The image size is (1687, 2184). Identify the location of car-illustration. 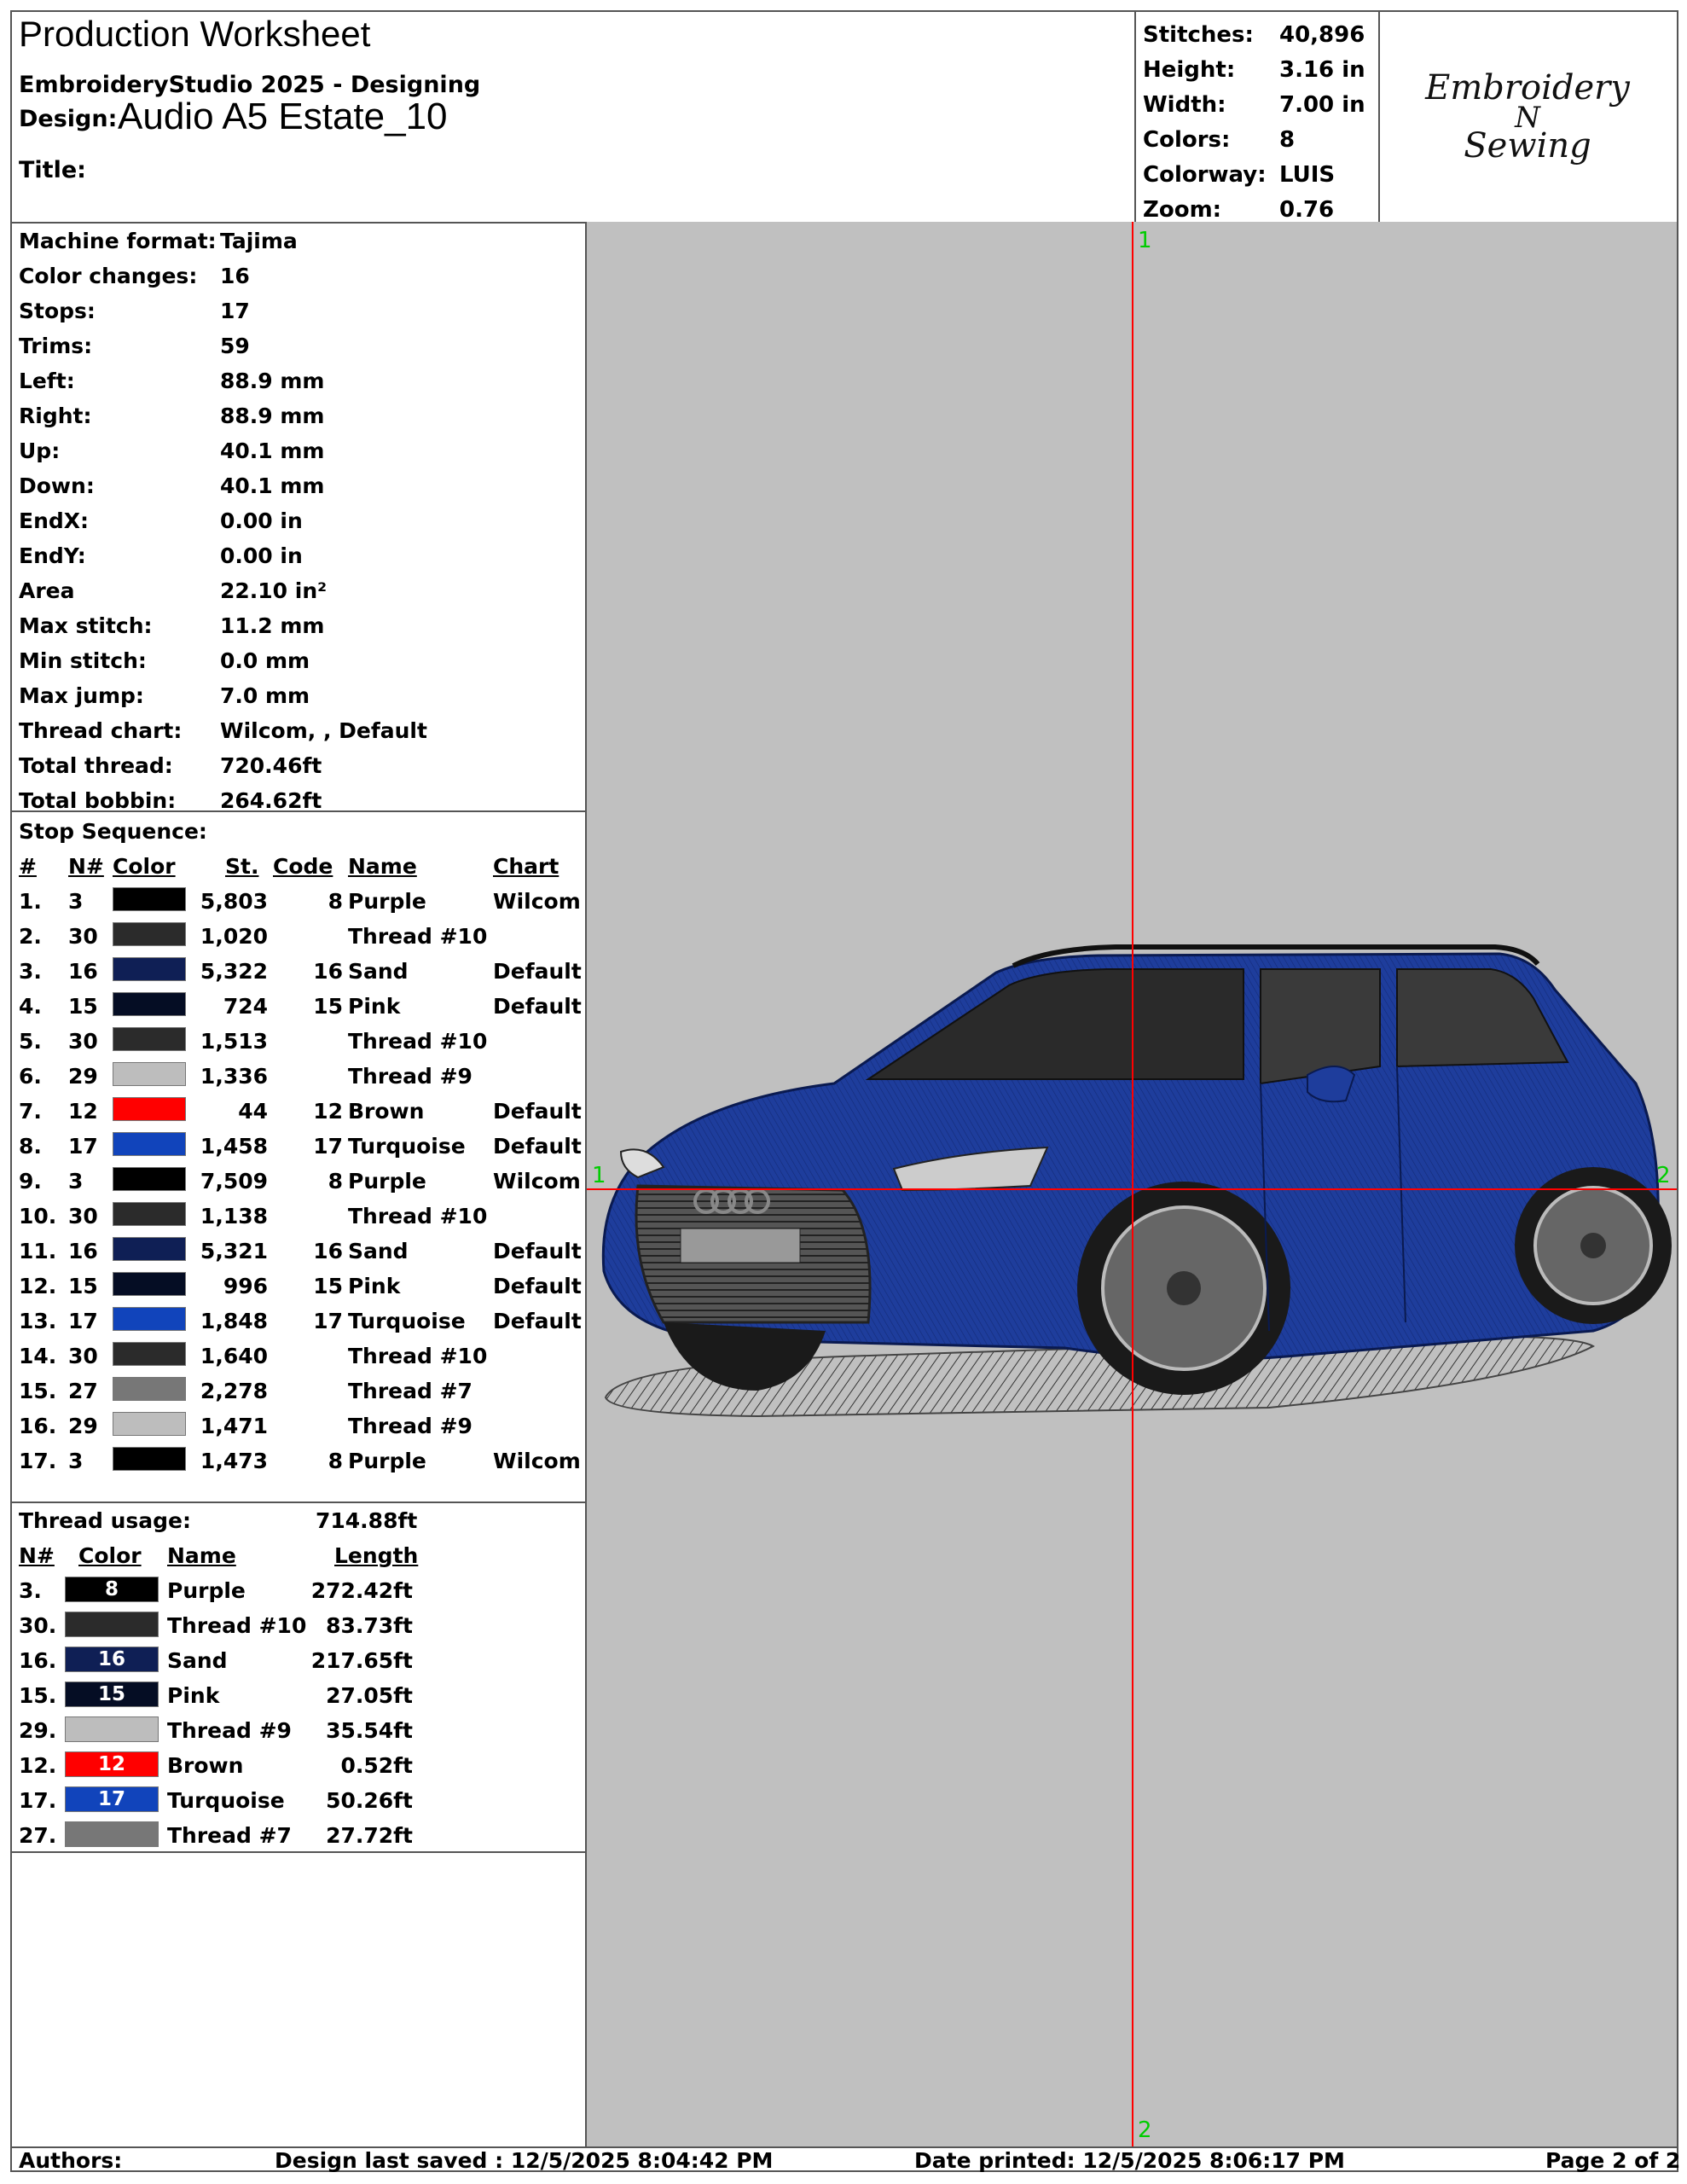
(1136, 1169).